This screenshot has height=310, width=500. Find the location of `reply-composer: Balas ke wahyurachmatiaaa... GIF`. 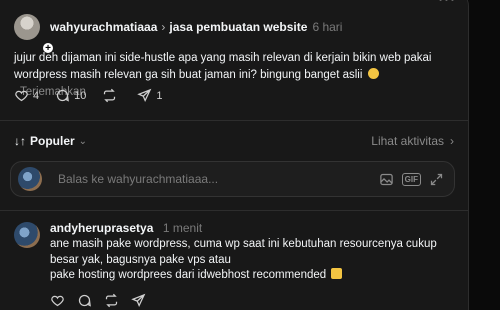

reply-composer: Balas ke wahyurachmatiaaa... GIF is located at coordinates (232, 179).